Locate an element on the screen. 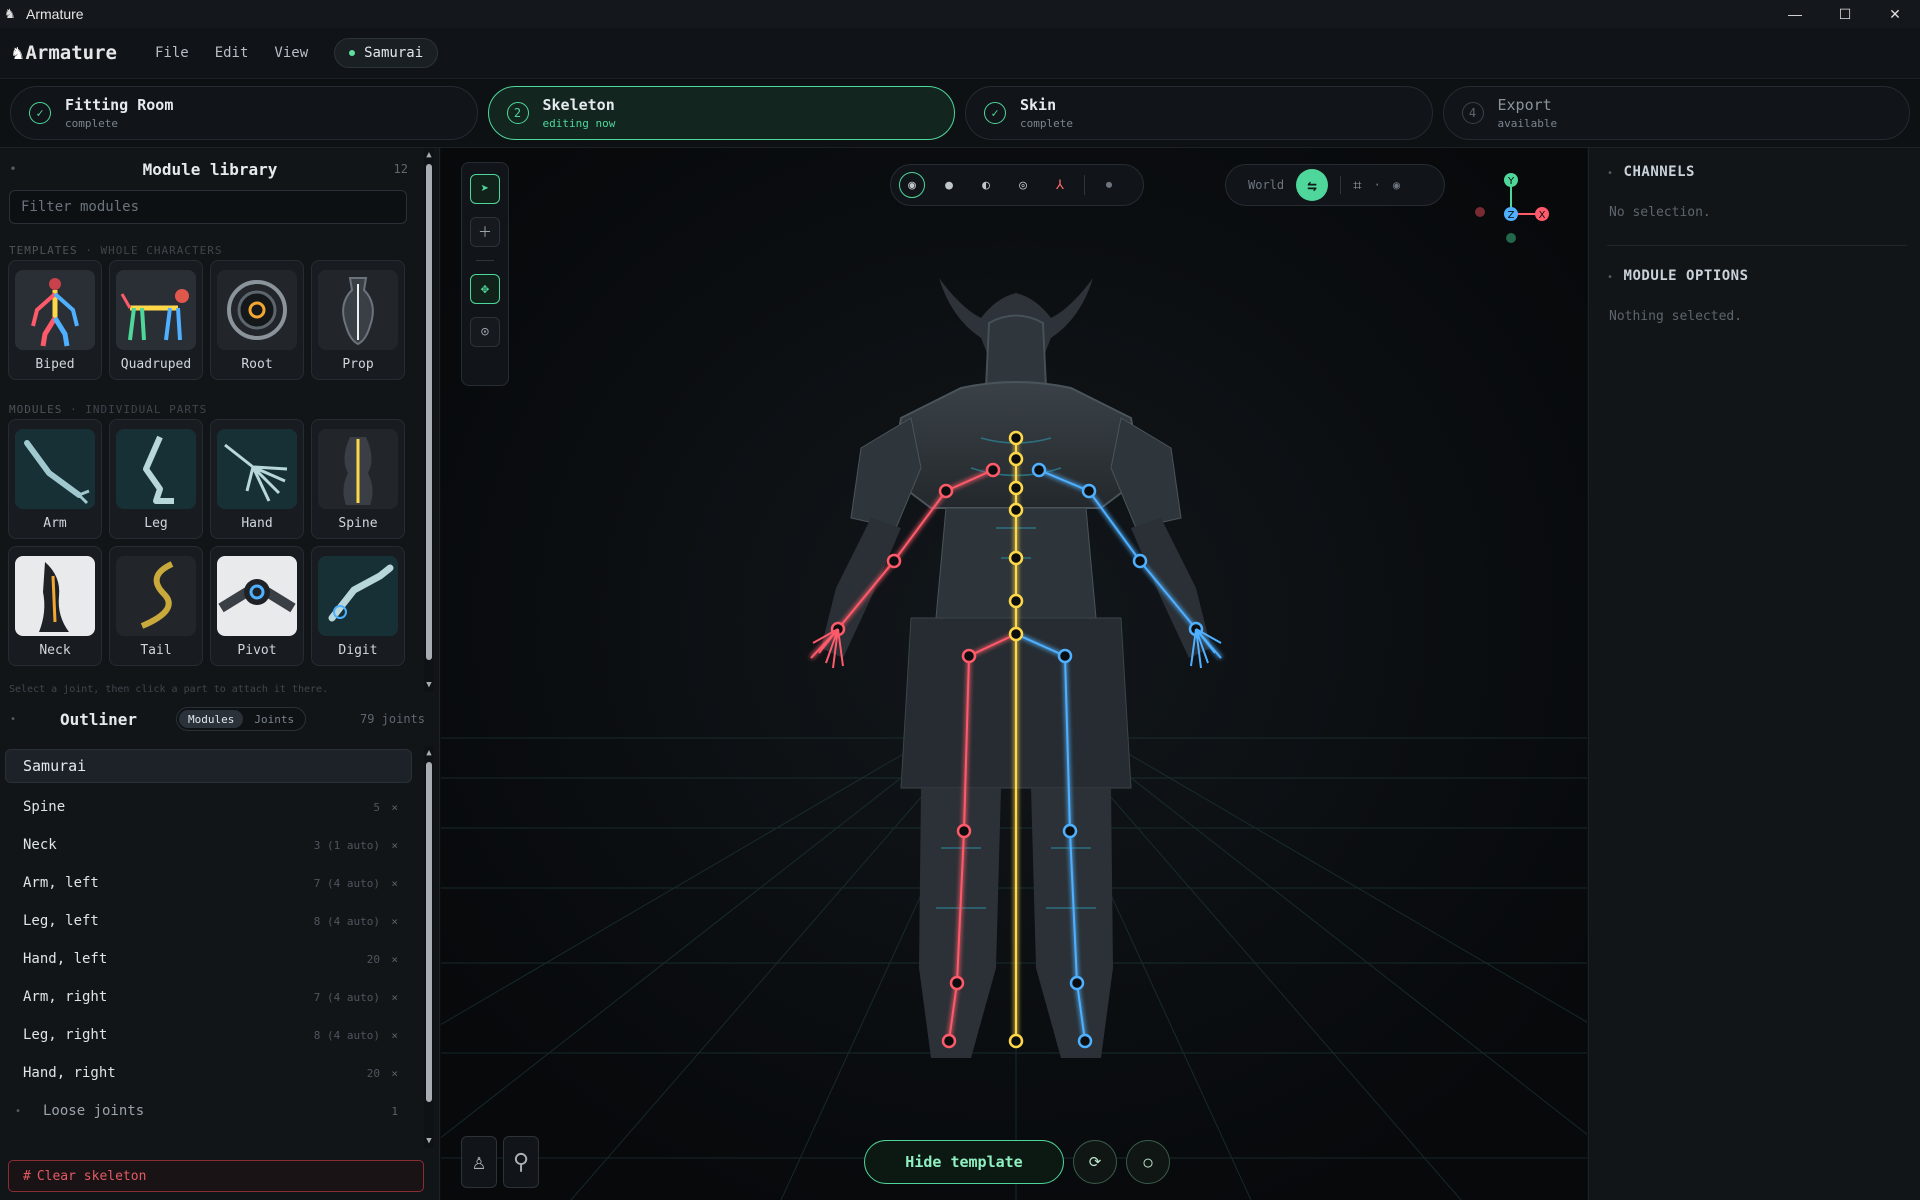  xray-mode-icon: ◎ is located at coordinates (1023, 185).